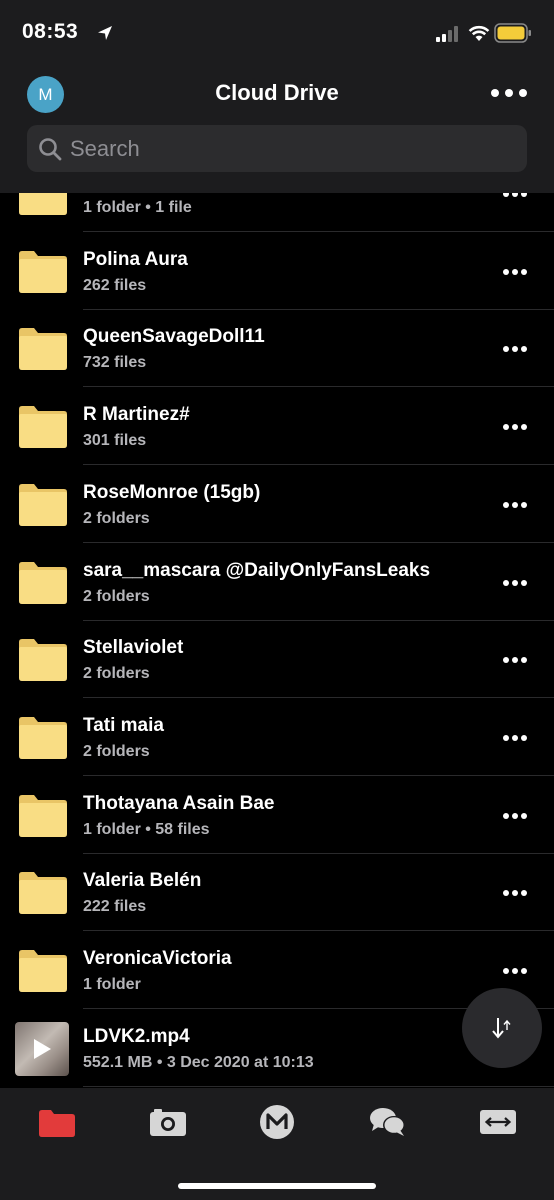 This screenshot has height=1200, width=554. I want to click on cellular-signal-icon, so click(447, 34).